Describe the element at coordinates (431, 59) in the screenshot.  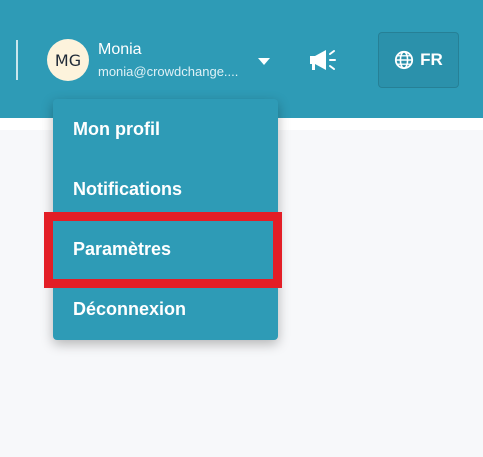
I see `language-label: FR` at that location.